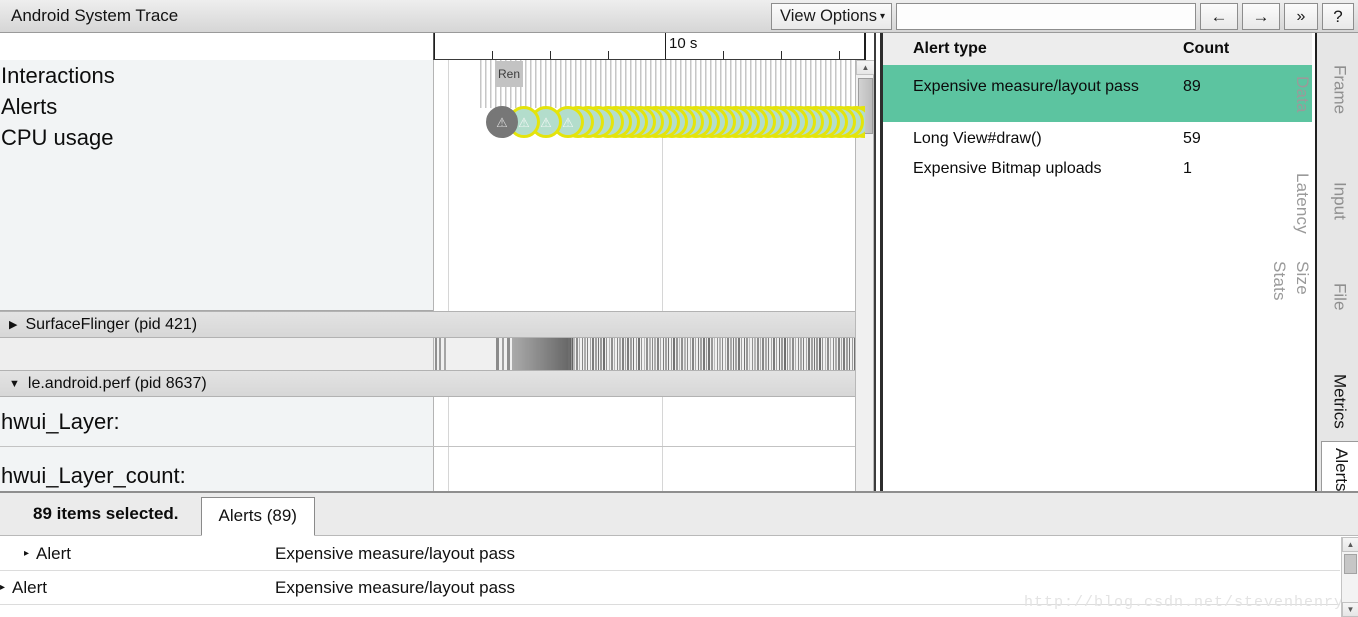 Image resolution: width=1358 pixels, height=617 pixels. I want to click on detail-kind-label: Alert, so click(29, 587).